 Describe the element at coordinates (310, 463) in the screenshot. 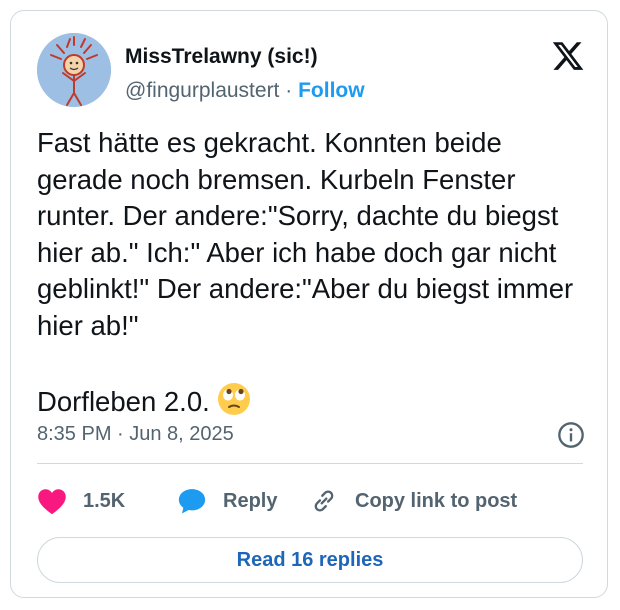

I see `divider` at that location.